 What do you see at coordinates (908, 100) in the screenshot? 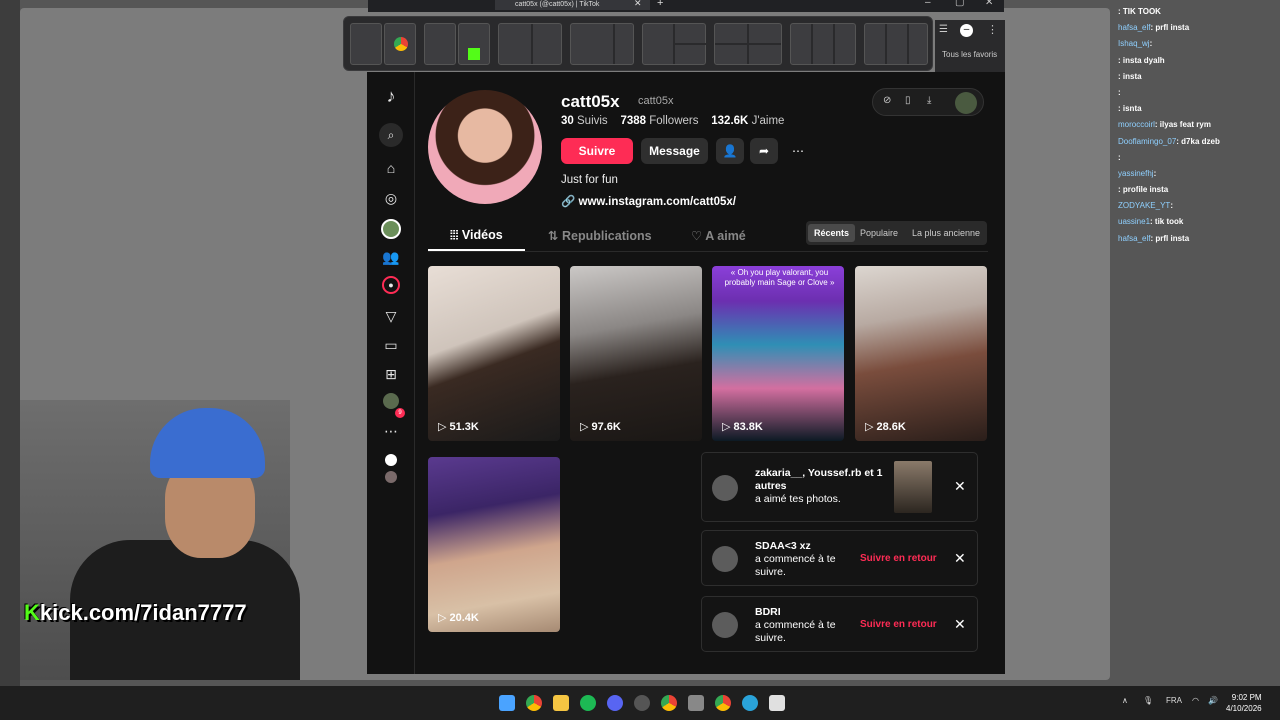
I see `device-icon: ▯` at bounding box center [908, 100].